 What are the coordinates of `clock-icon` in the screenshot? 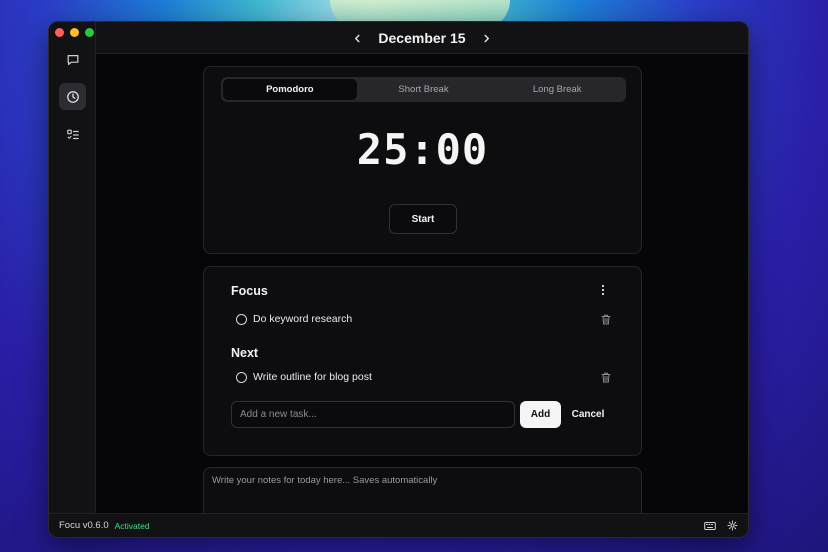 It's located at (72, 96).